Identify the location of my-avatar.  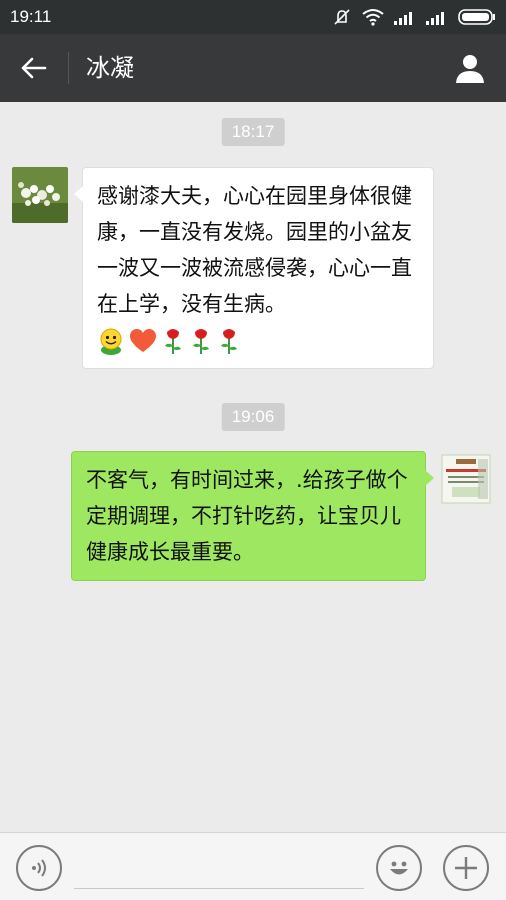
(466, 479).